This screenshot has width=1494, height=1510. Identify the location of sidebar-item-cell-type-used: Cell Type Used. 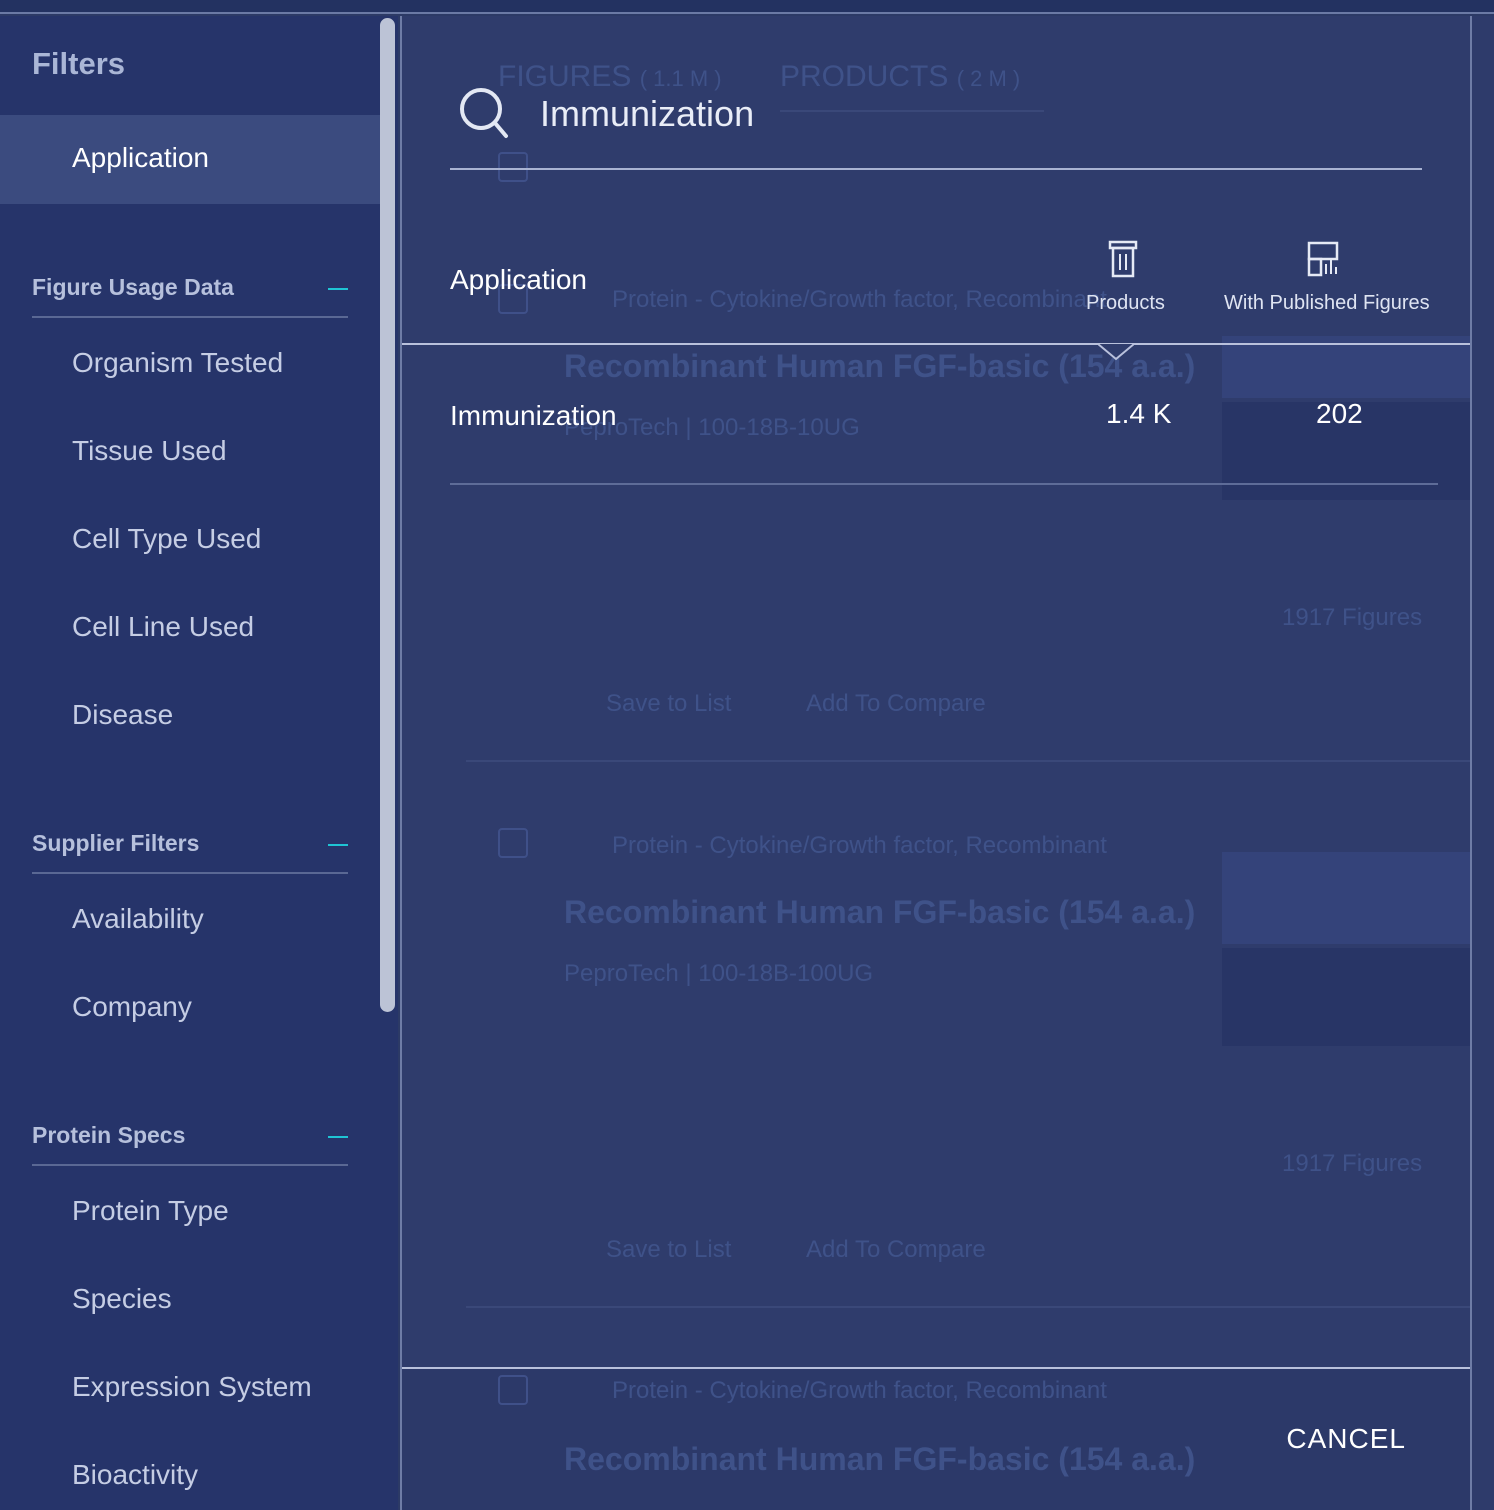
(166, 539).